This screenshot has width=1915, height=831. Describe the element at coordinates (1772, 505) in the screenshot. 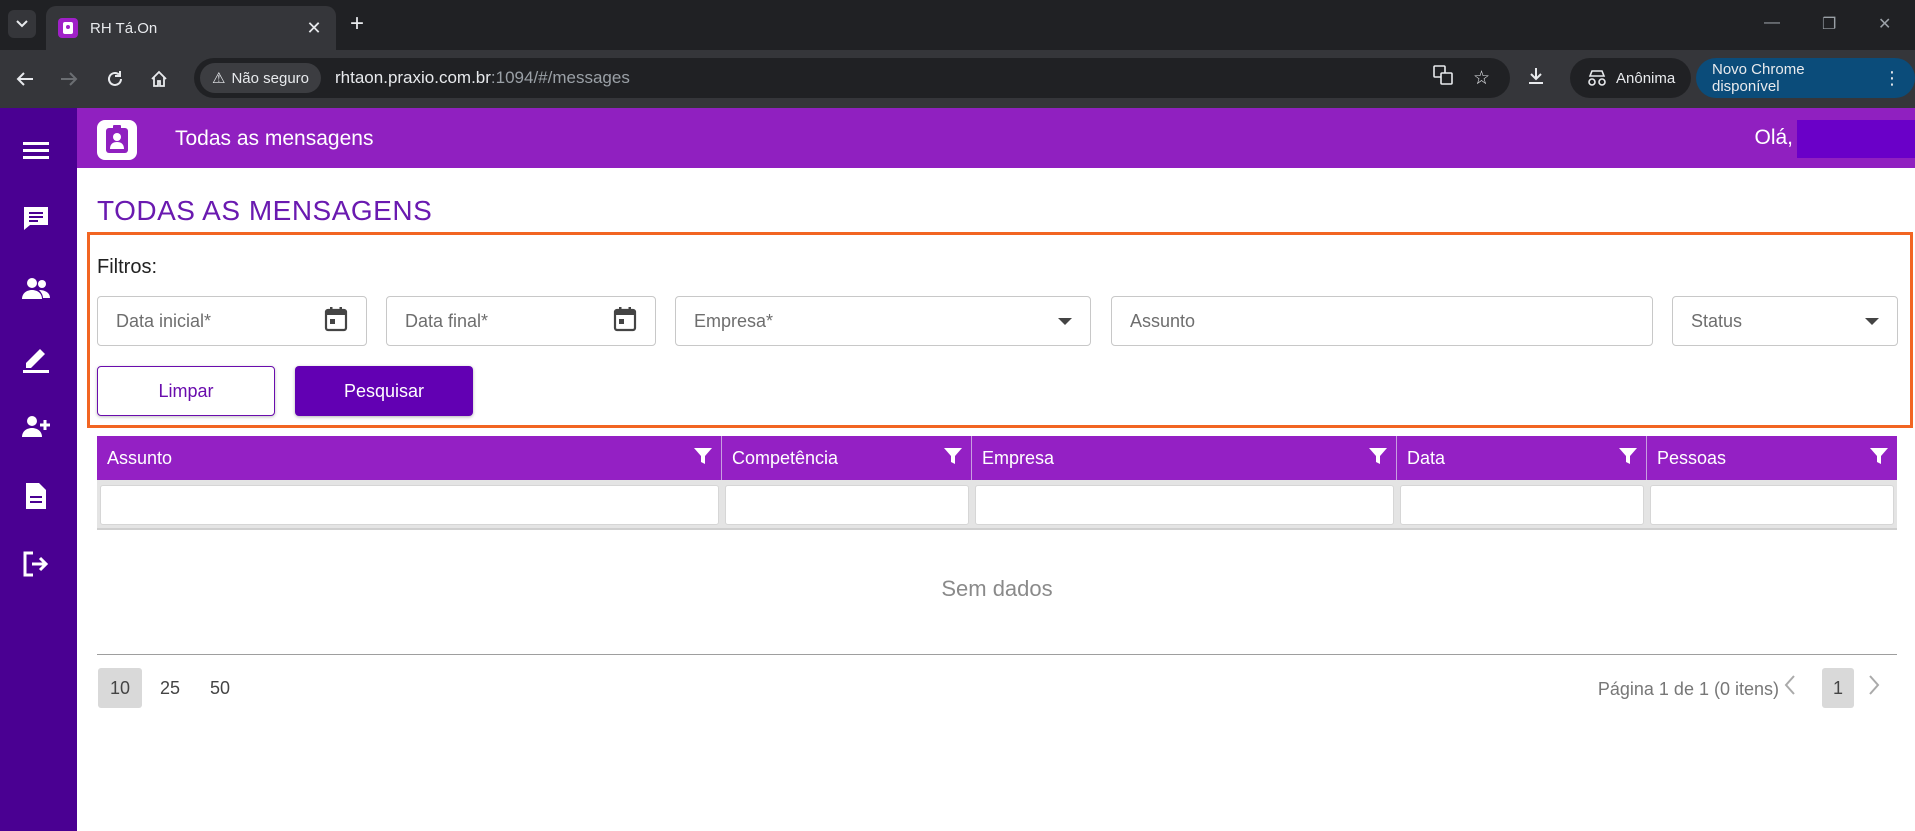

I see `people-column-filter-input` at that location.